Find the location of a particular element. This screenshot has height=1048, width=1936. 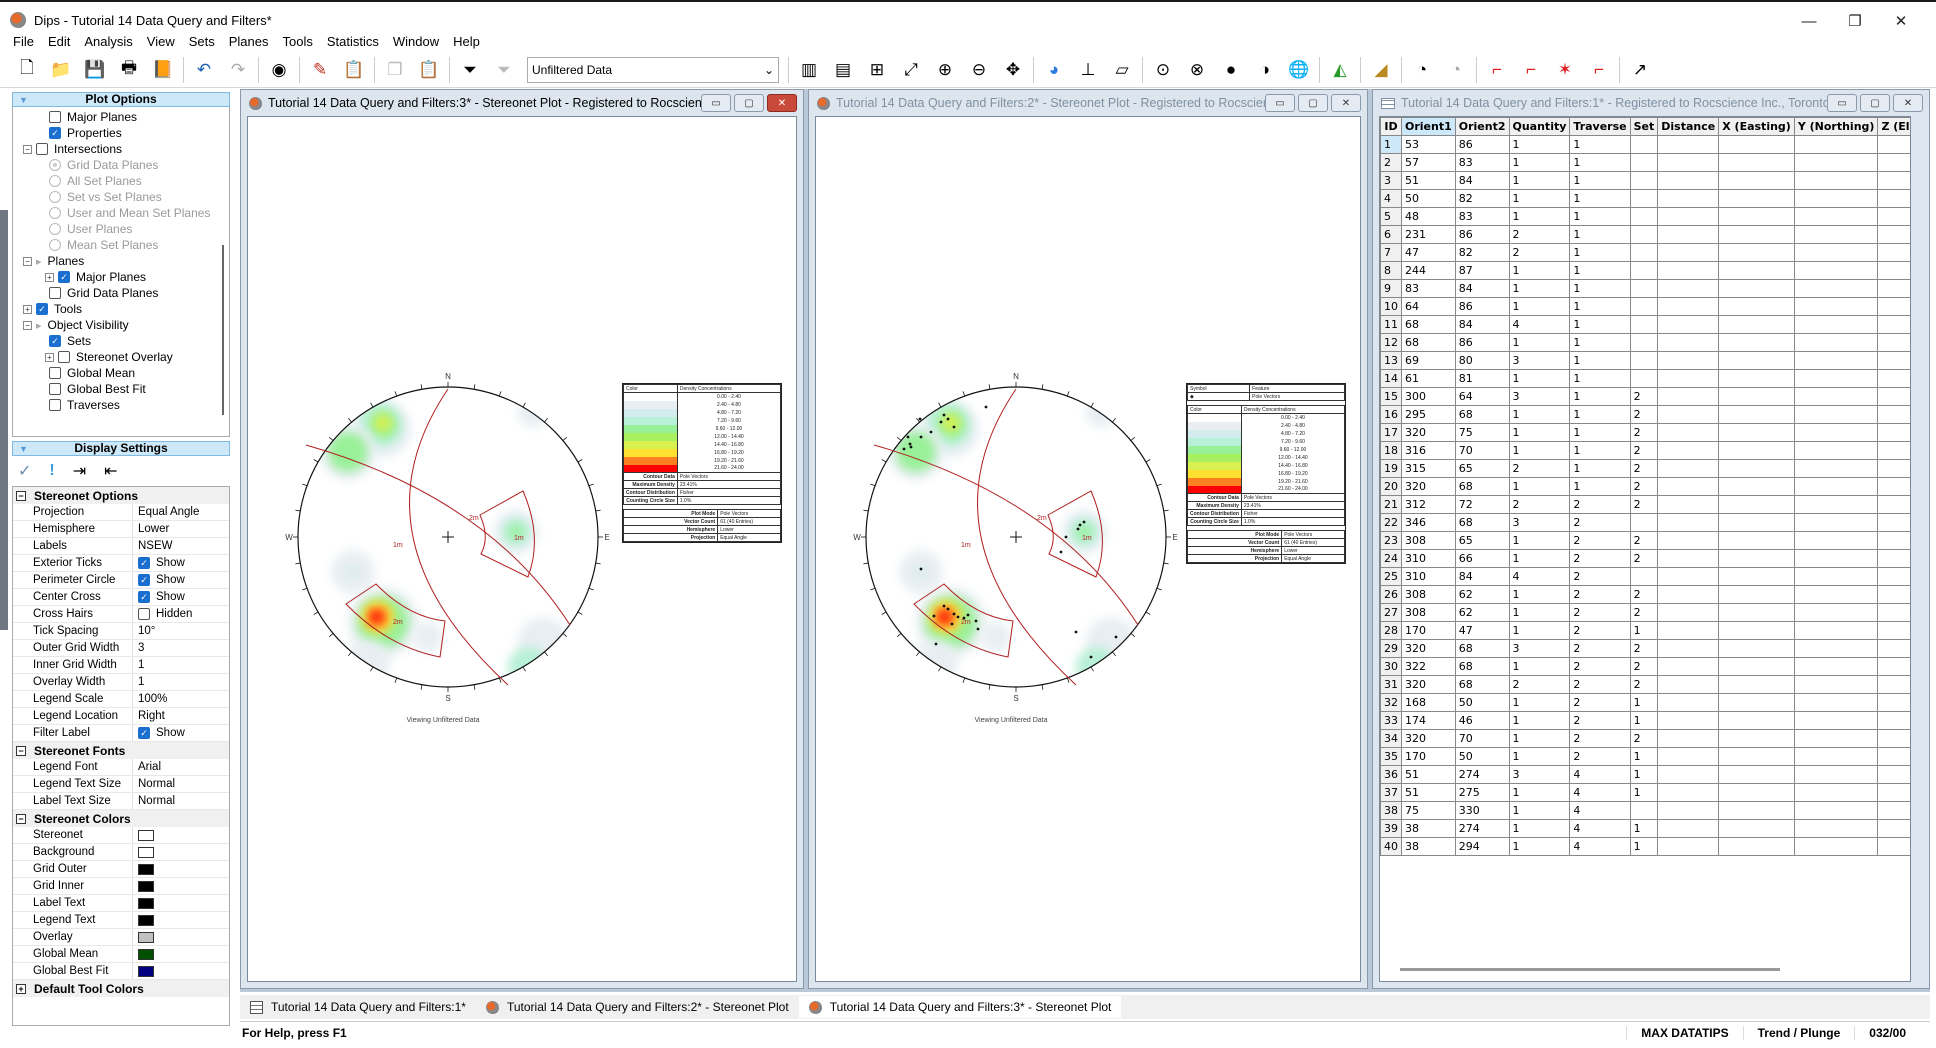

property-value is located at coordinates (181, 852).